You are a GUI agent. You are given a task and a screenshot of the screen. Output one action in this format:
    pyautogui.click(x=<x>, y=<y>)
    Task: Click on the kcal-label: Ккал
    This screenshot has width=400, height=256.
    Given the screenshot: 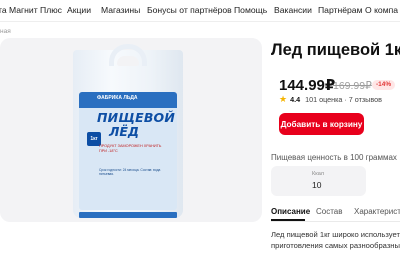 What is the action you would take?
    pyautogui.click(x=318, y=174)
    